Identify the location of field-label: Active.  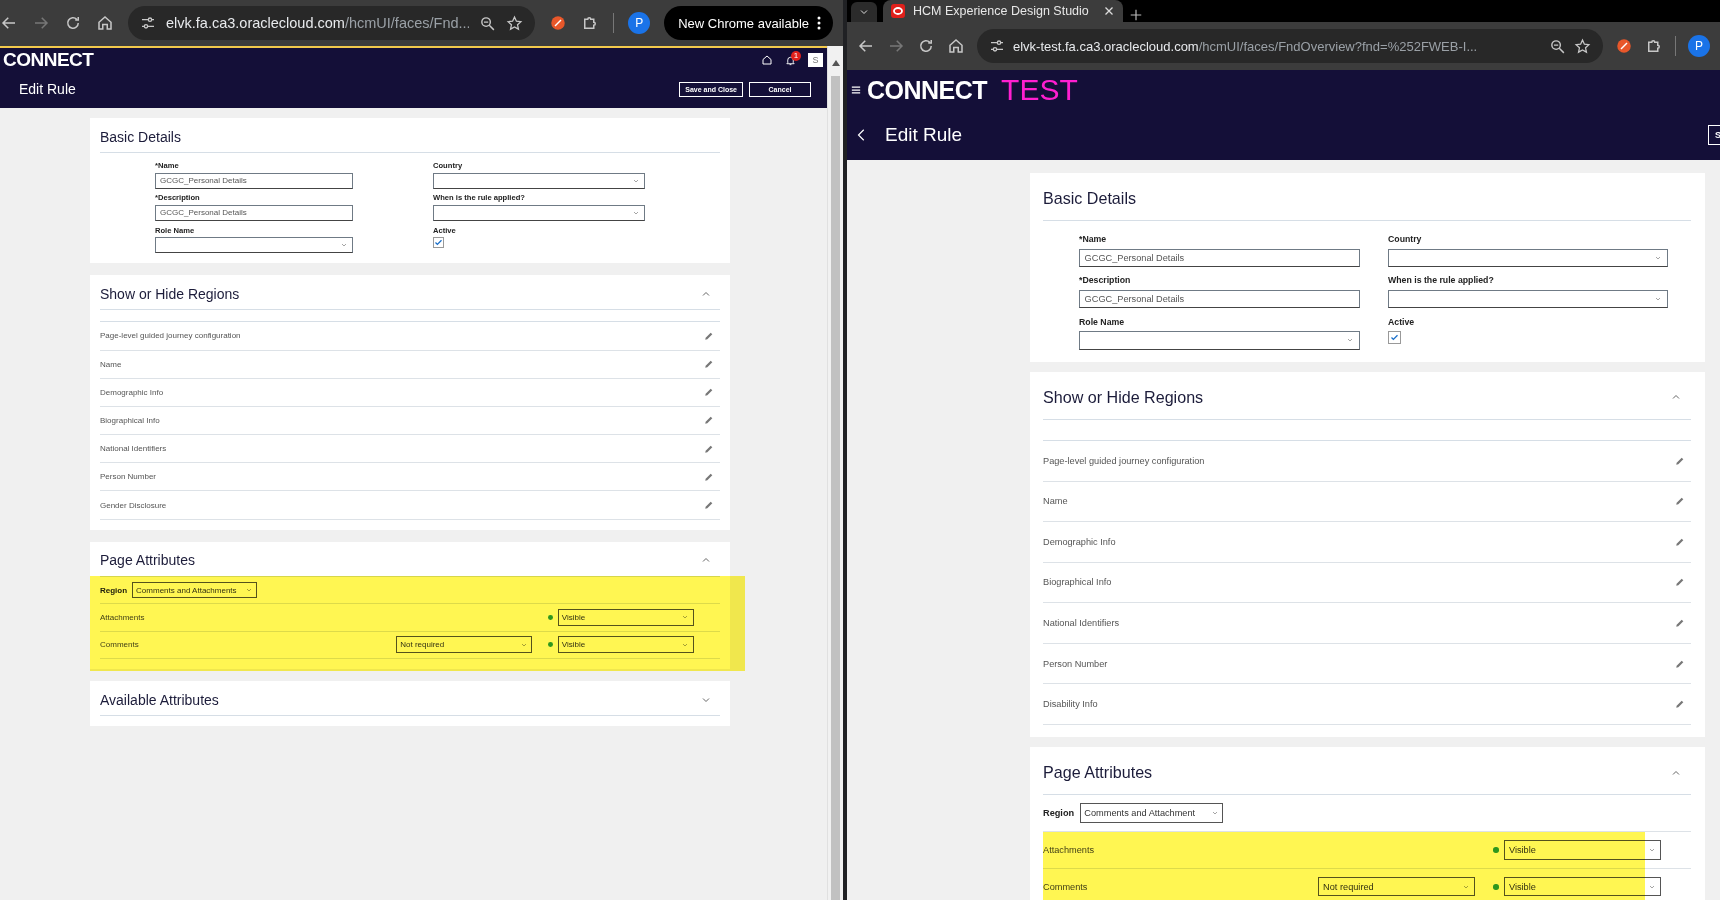
(1402, 321).